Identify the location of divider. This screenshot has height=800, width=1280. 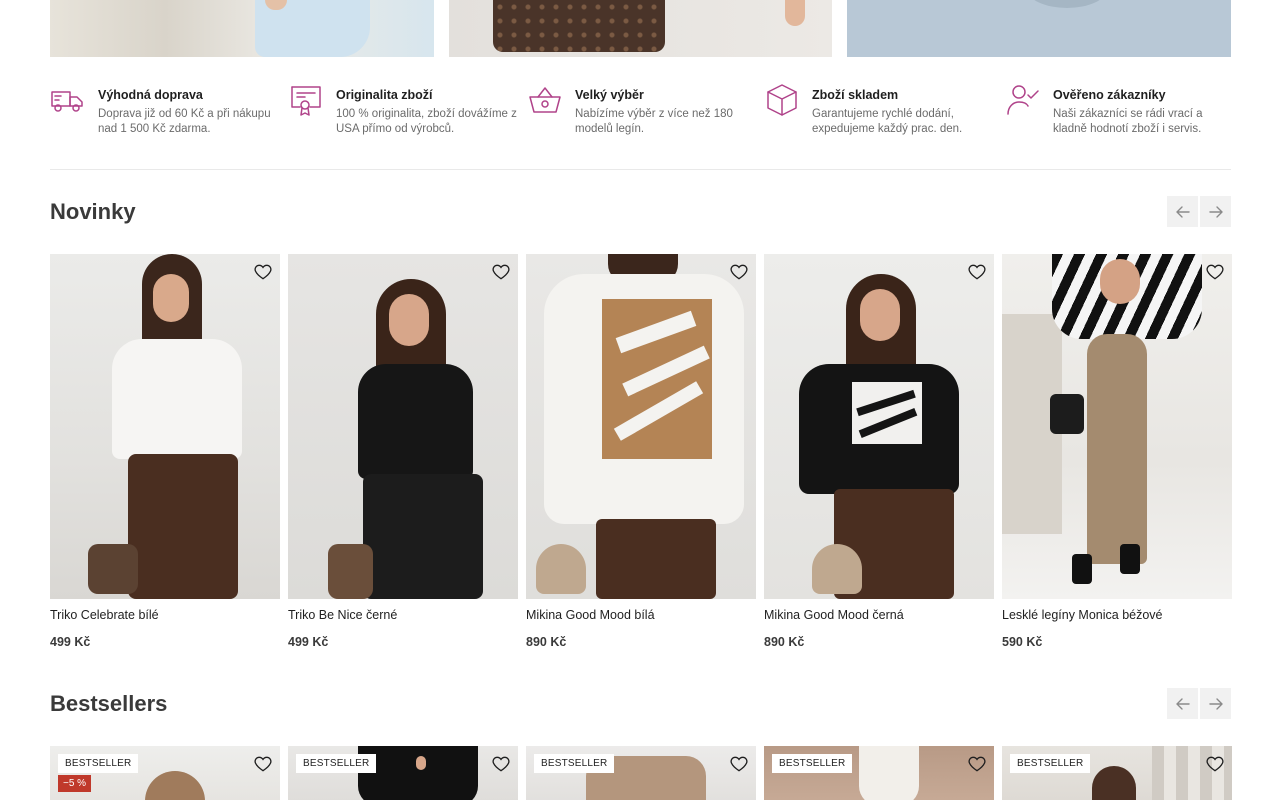
(640, 169).